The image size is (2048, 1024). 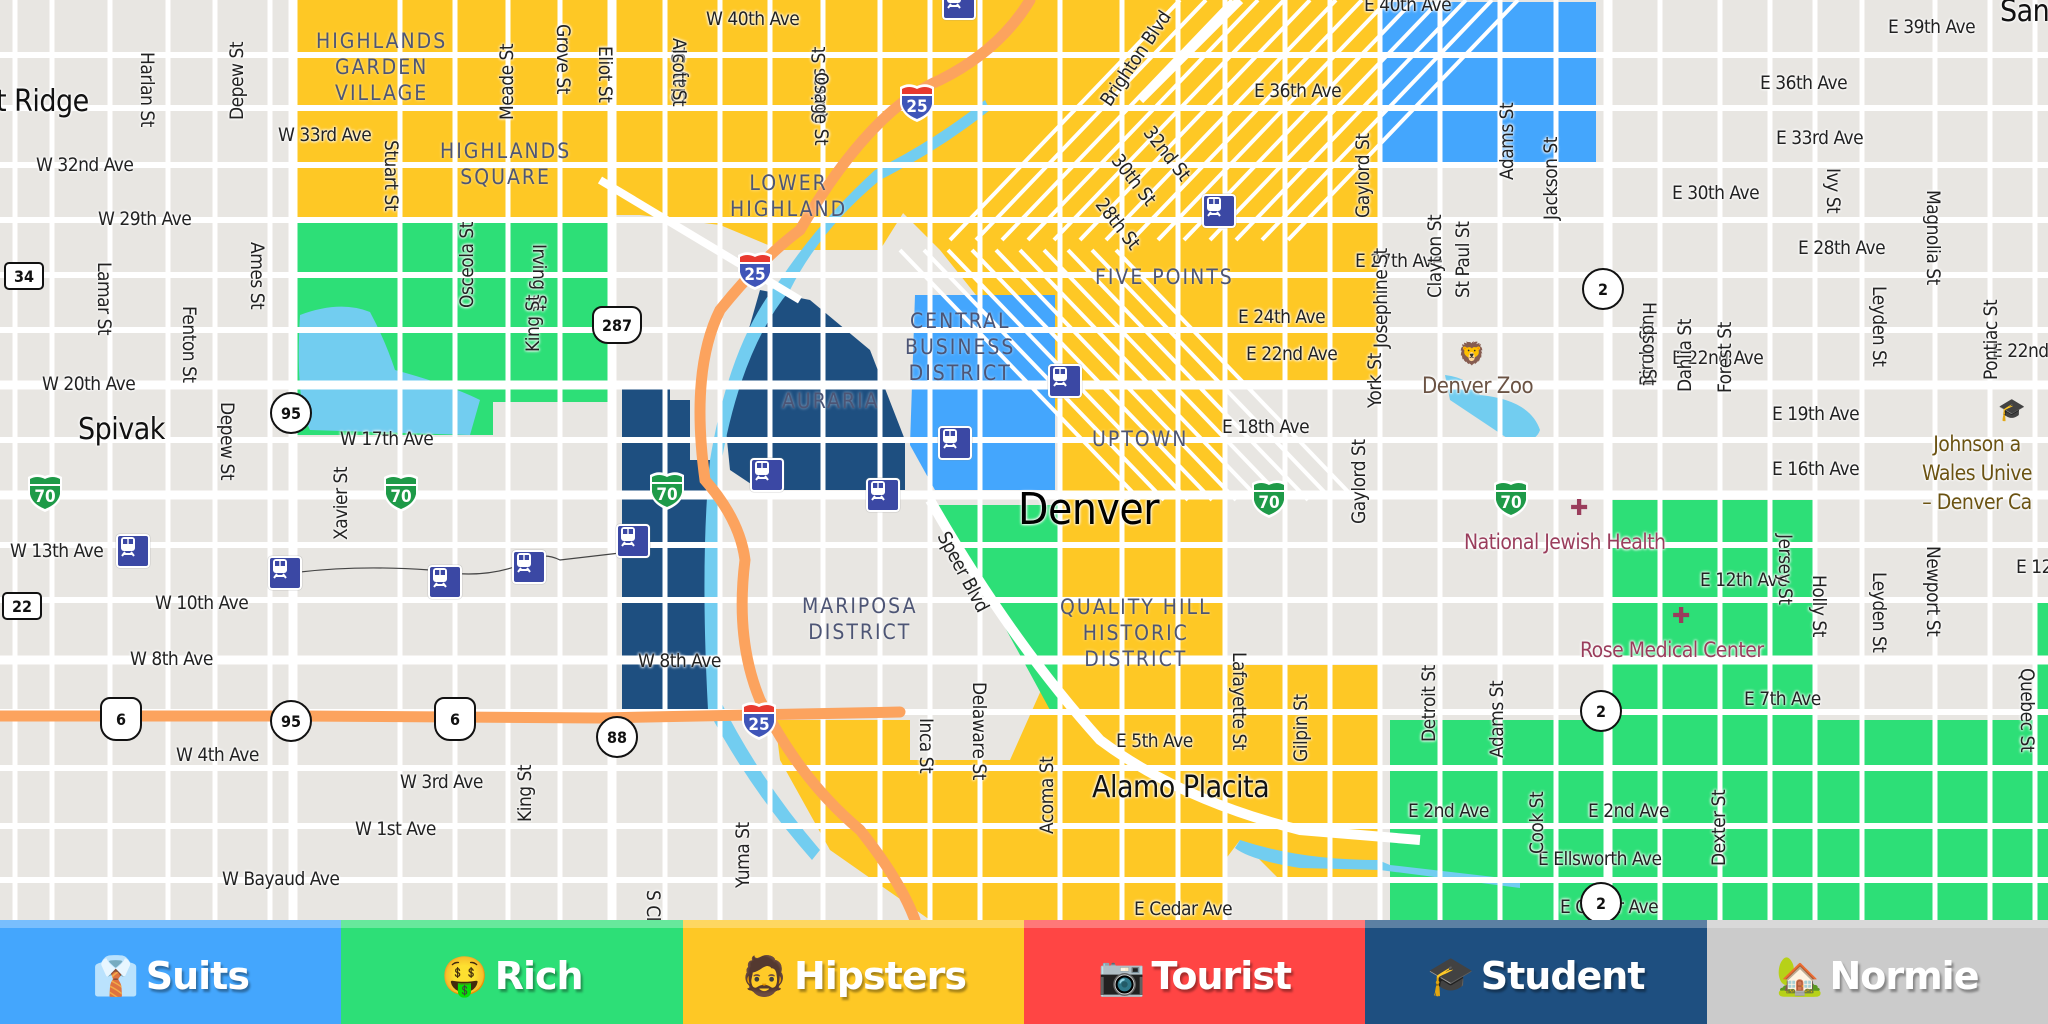 What do you see at coordinates (1497, 719) in the screenshot?
I see `street-label-adams2: Adams St` at bounding box center [1497, 719].